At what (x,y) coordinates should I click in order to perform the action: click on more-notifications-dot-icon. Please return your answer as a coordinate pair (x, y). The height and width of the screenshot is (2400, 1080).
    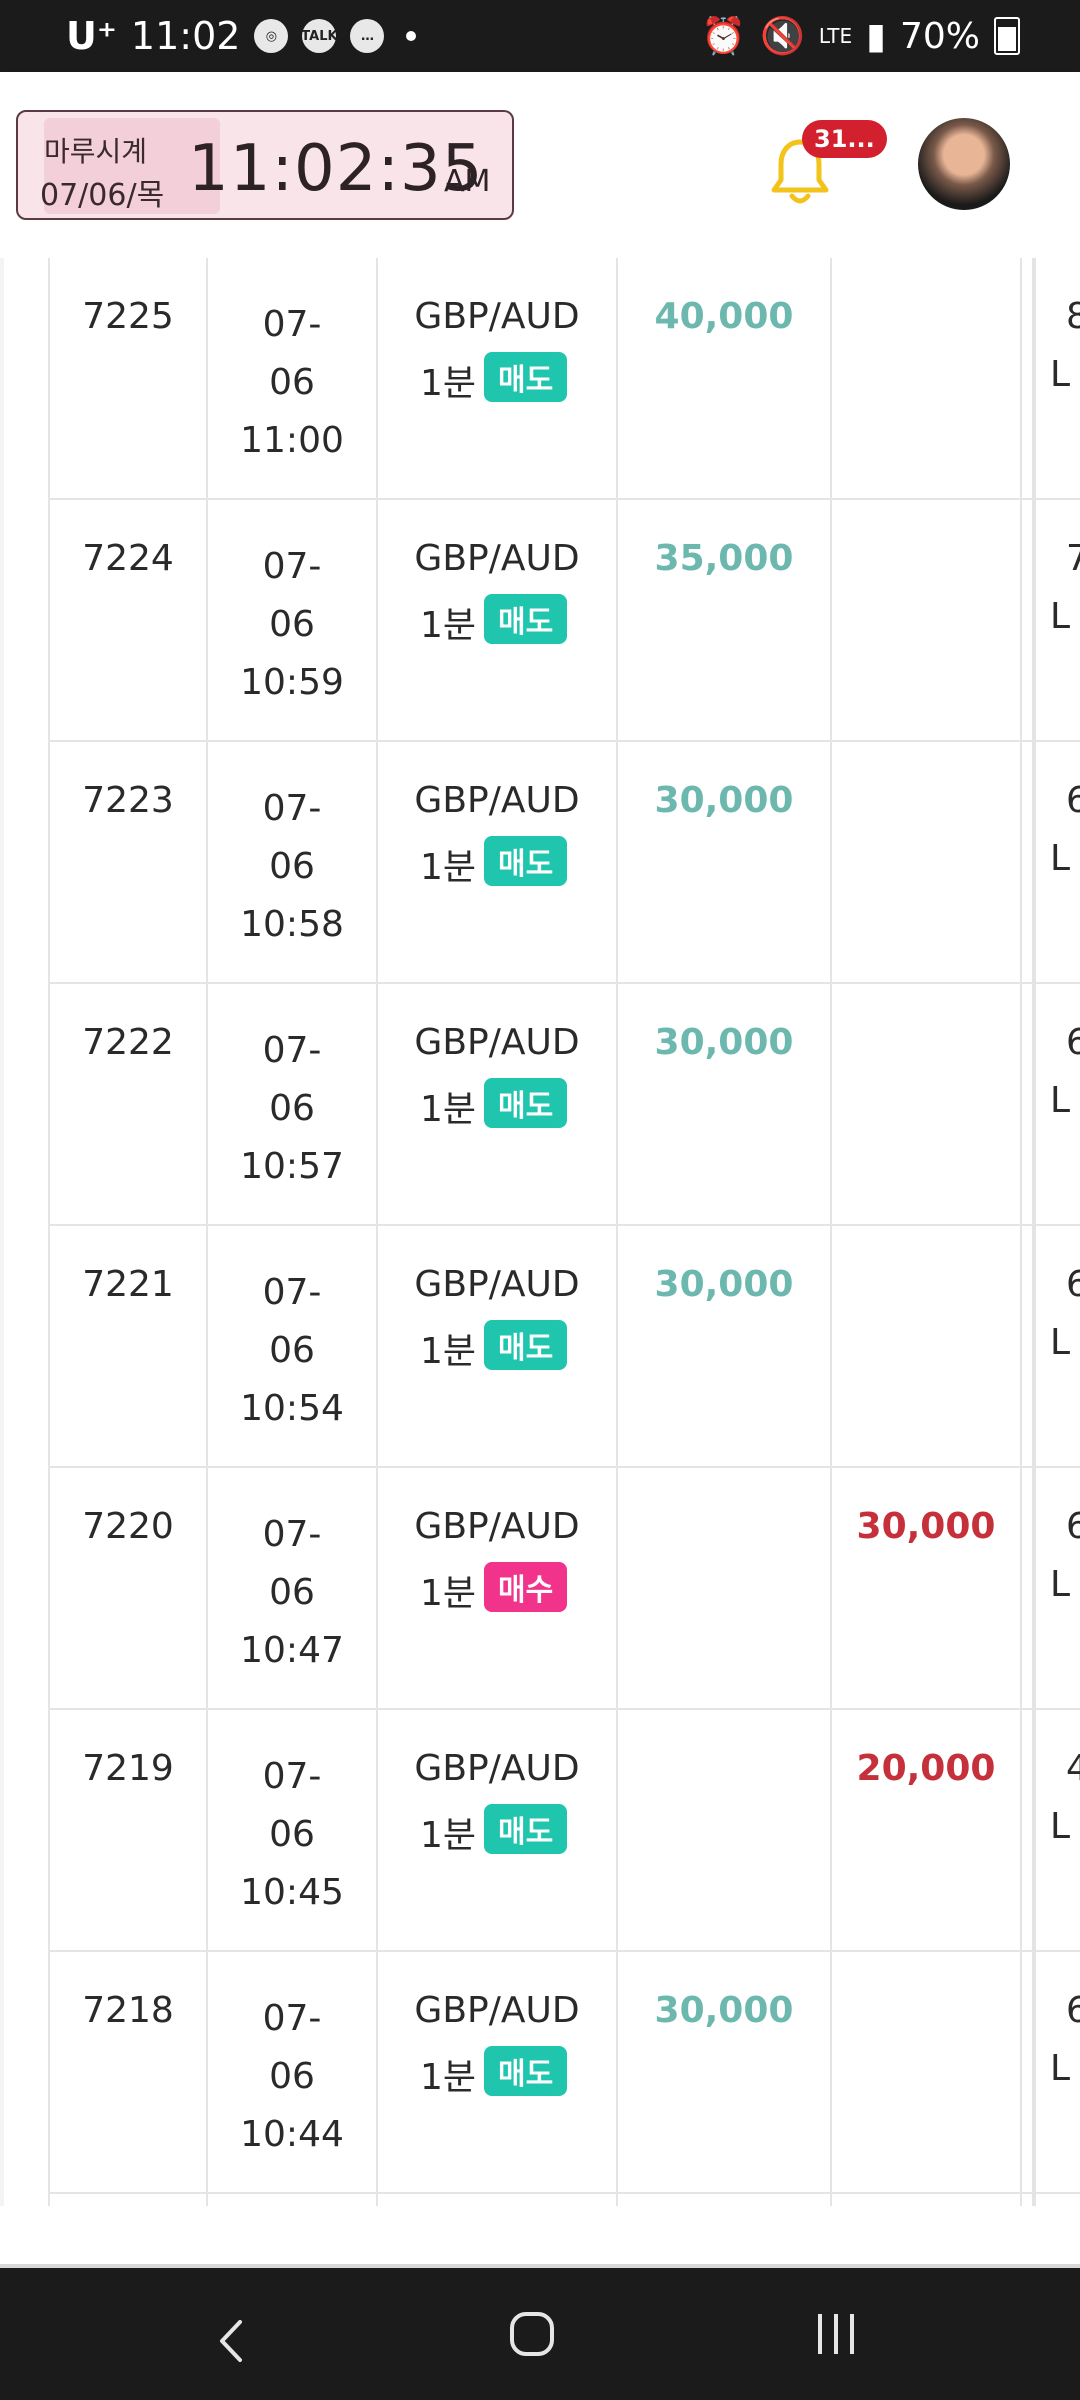
    Looking at the image, I should click on (411, 36).